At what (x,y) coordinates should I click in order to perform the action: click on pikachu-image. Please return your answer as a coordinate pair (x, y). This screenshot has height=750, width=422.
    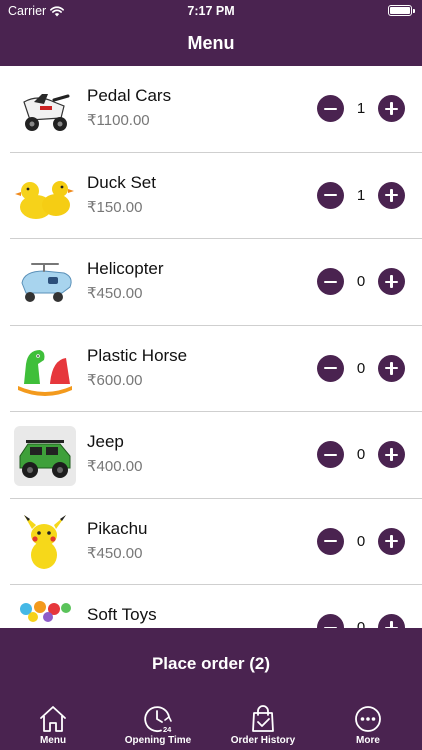
    Looking at the image, I should click on (45, 542).